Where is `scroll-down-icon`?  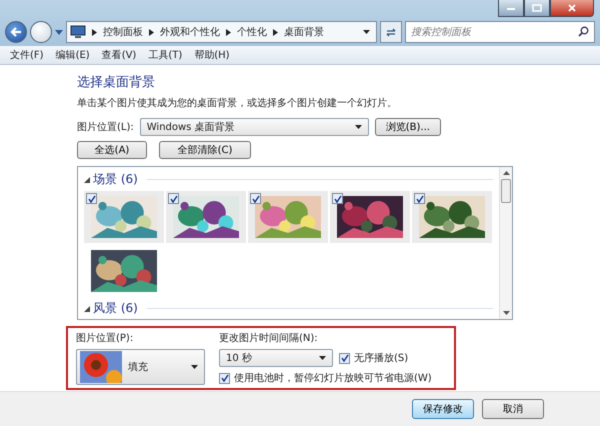
scroll-down-icon is located at coordinates (506, 313).